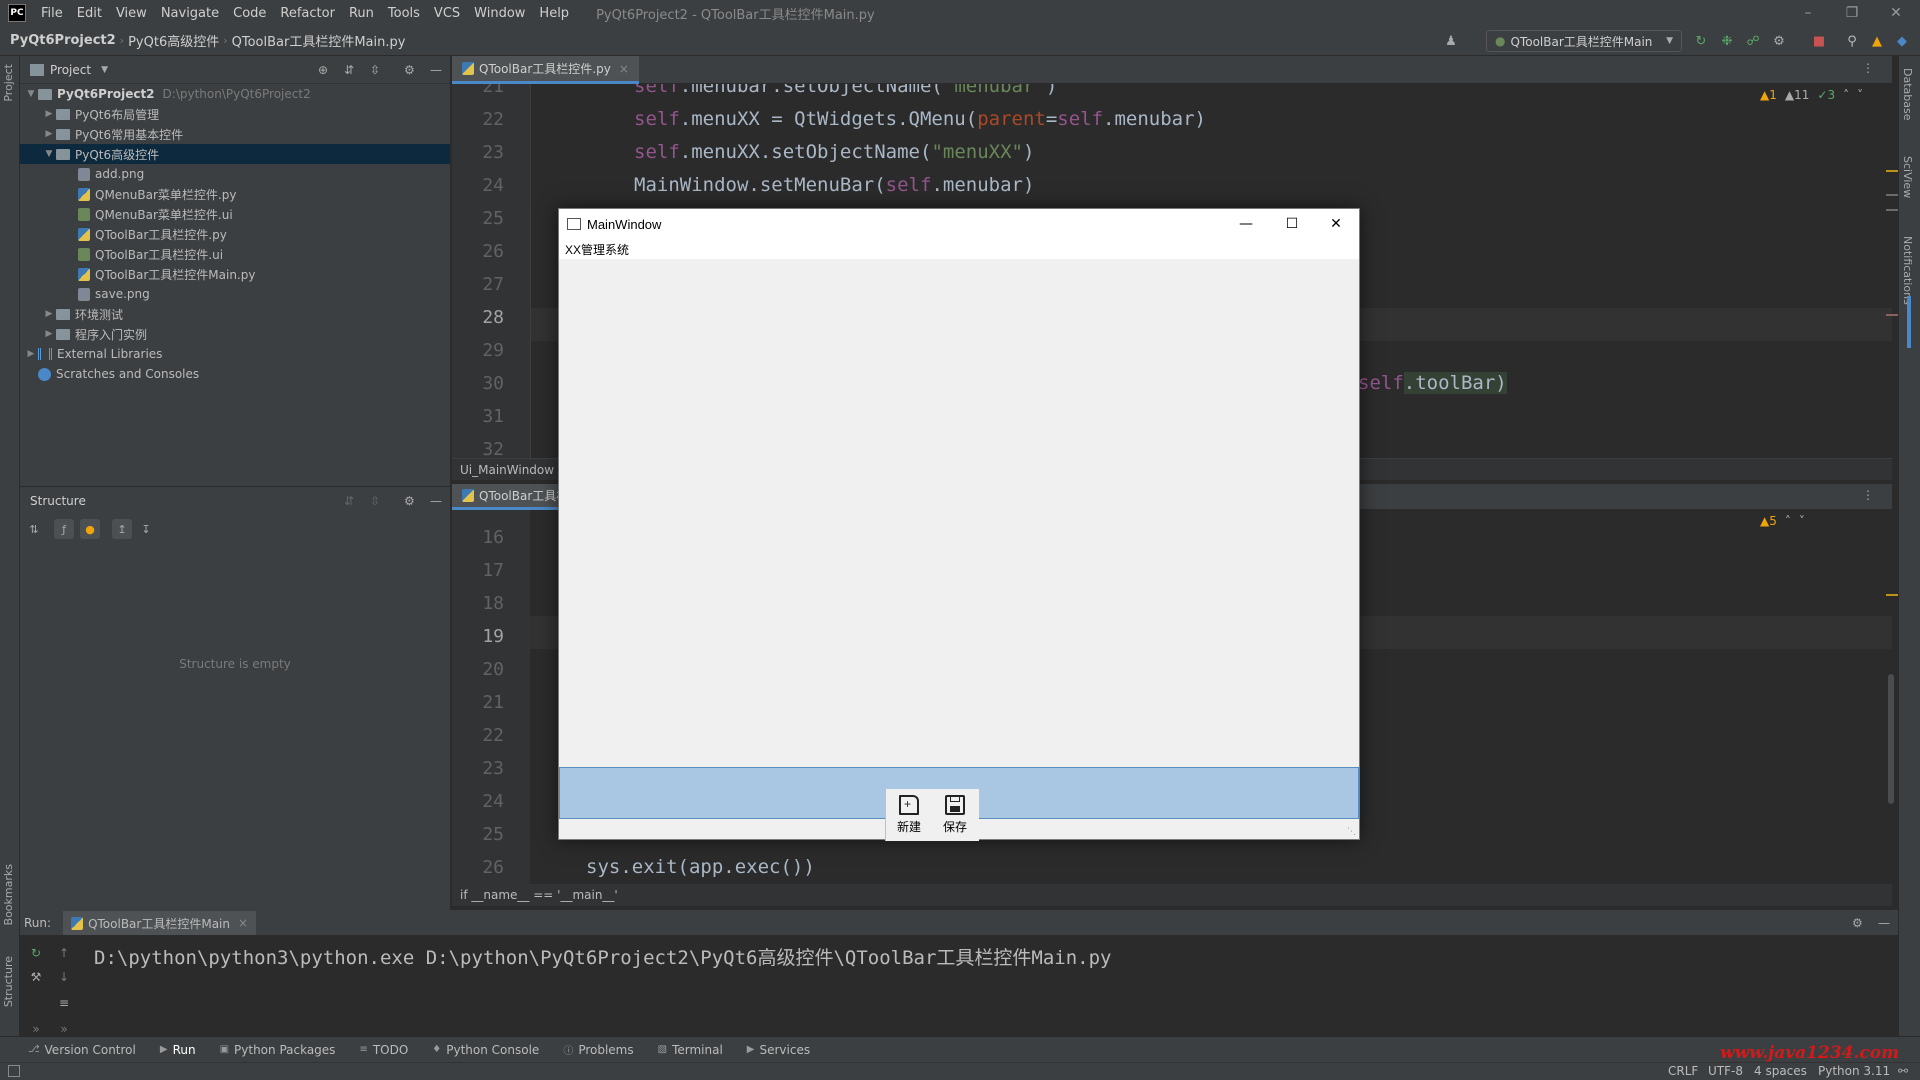 The height and width of the screenshot is (1080, 1920). I want to click on arrow-up-icon: ↑, so click(64, 953).